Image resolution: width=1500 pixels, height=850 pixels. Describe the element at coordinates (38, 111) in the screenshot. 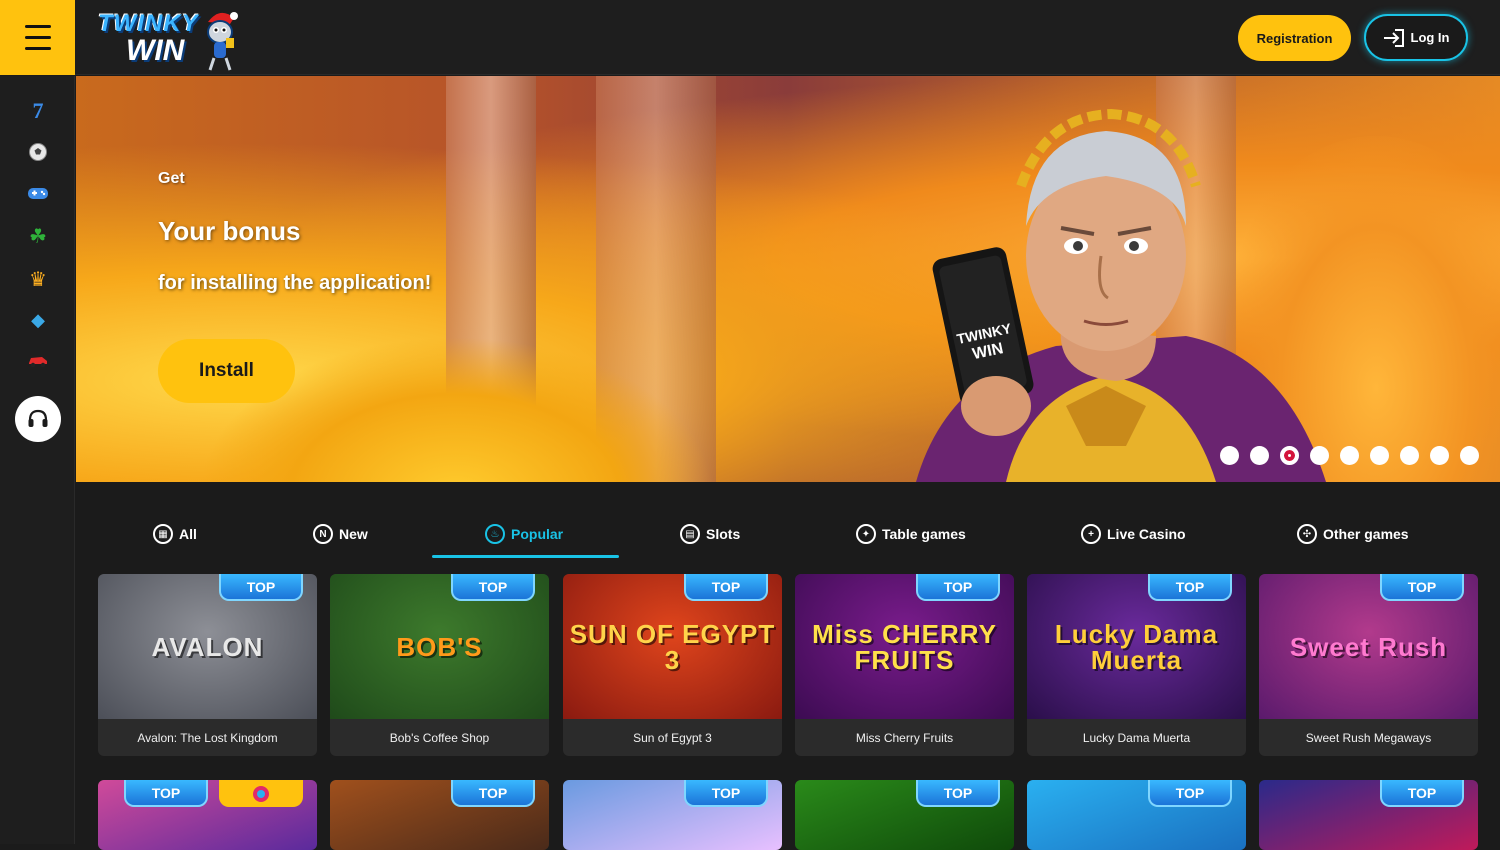

I see `slot-seven-icon: 7` at that location.